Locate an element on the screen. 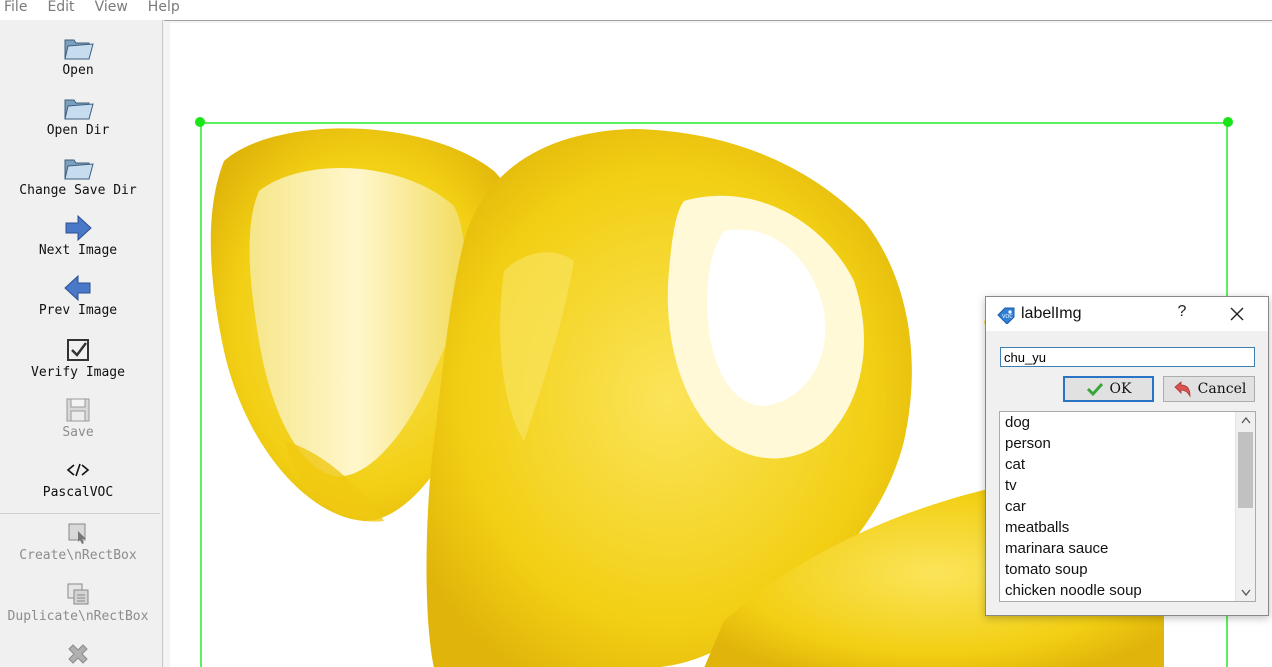  next-image-label: Next Image is located at coordinates (78, 250).